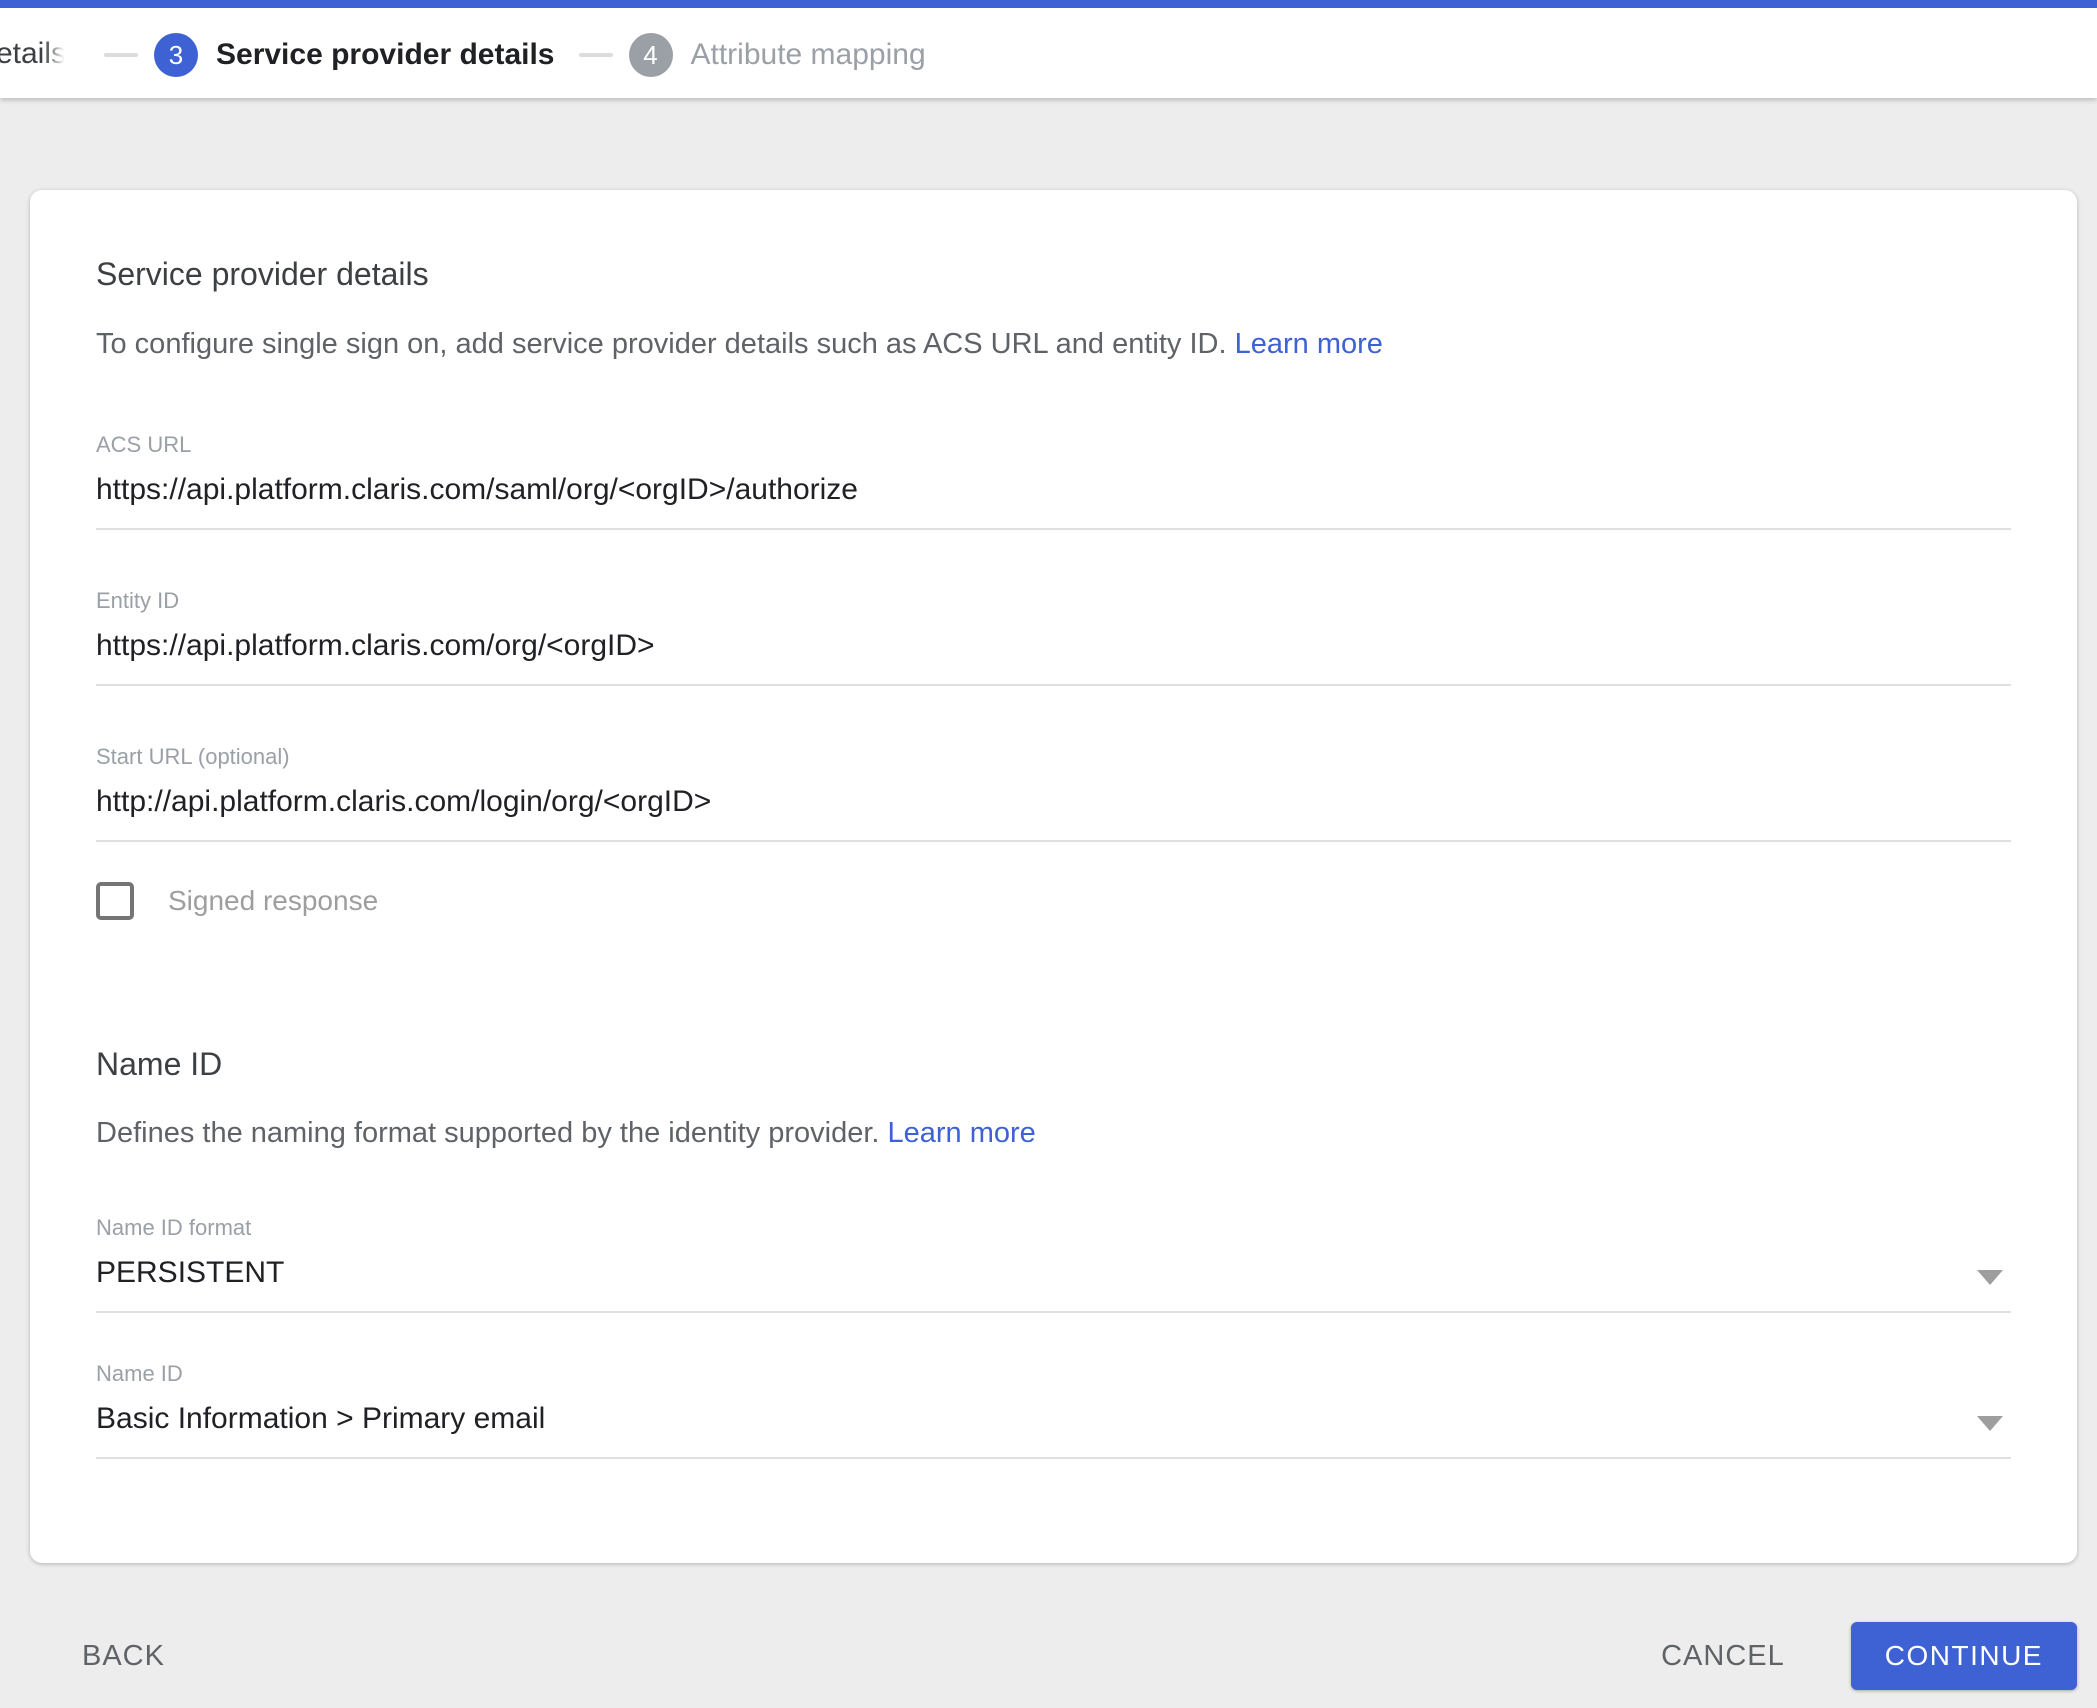 The height and width of the screenshot is (1708, 2097). Describe the element at coordinates (962, 1133) in the screenshot. I see `name-id-learn-more-link: Learn more` at that location.